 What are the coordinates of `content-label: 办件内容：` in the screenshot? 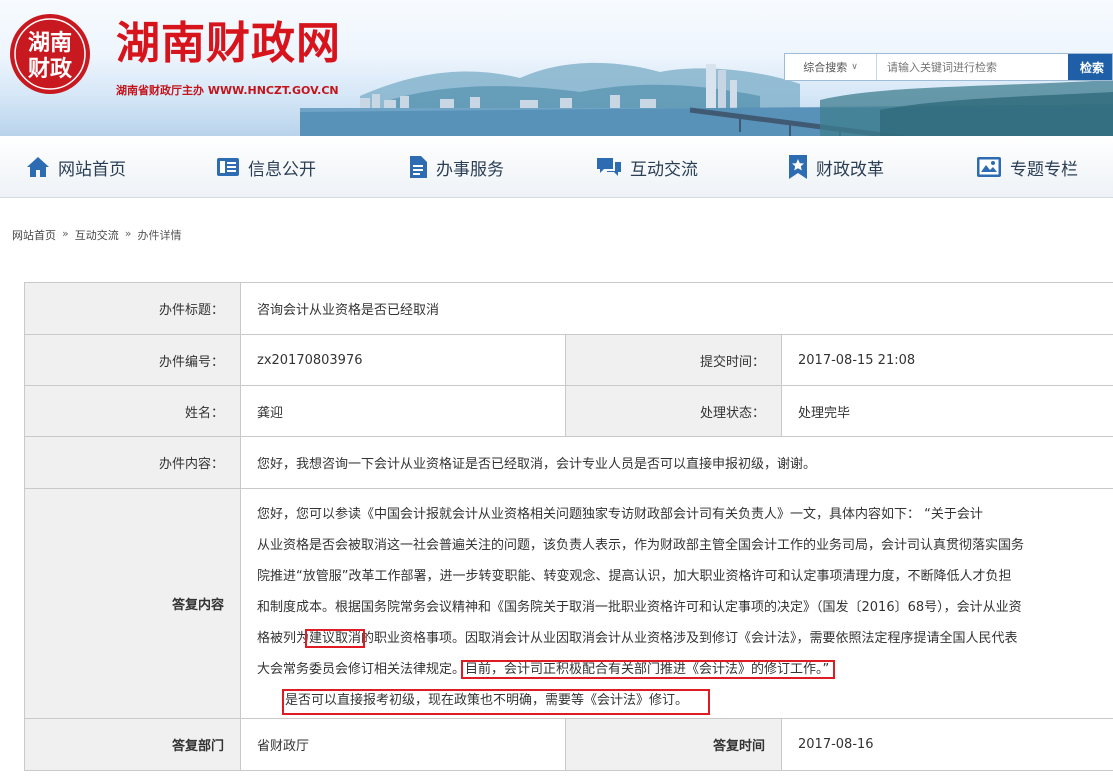 It's located at (132, 462).